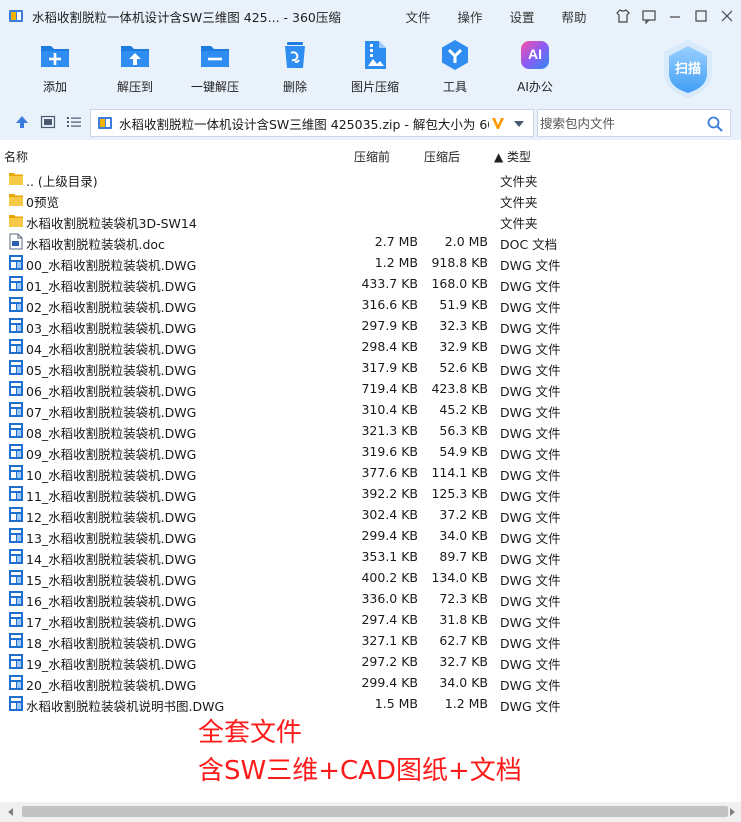  What do you see at coordinates (370, 283) in the screenshot?
I see `file-row: 01_水稻收割脱粒装袋机.DWG 433.7 KB 168.0 KB DWG 文件` at bounding box center [370, 283].